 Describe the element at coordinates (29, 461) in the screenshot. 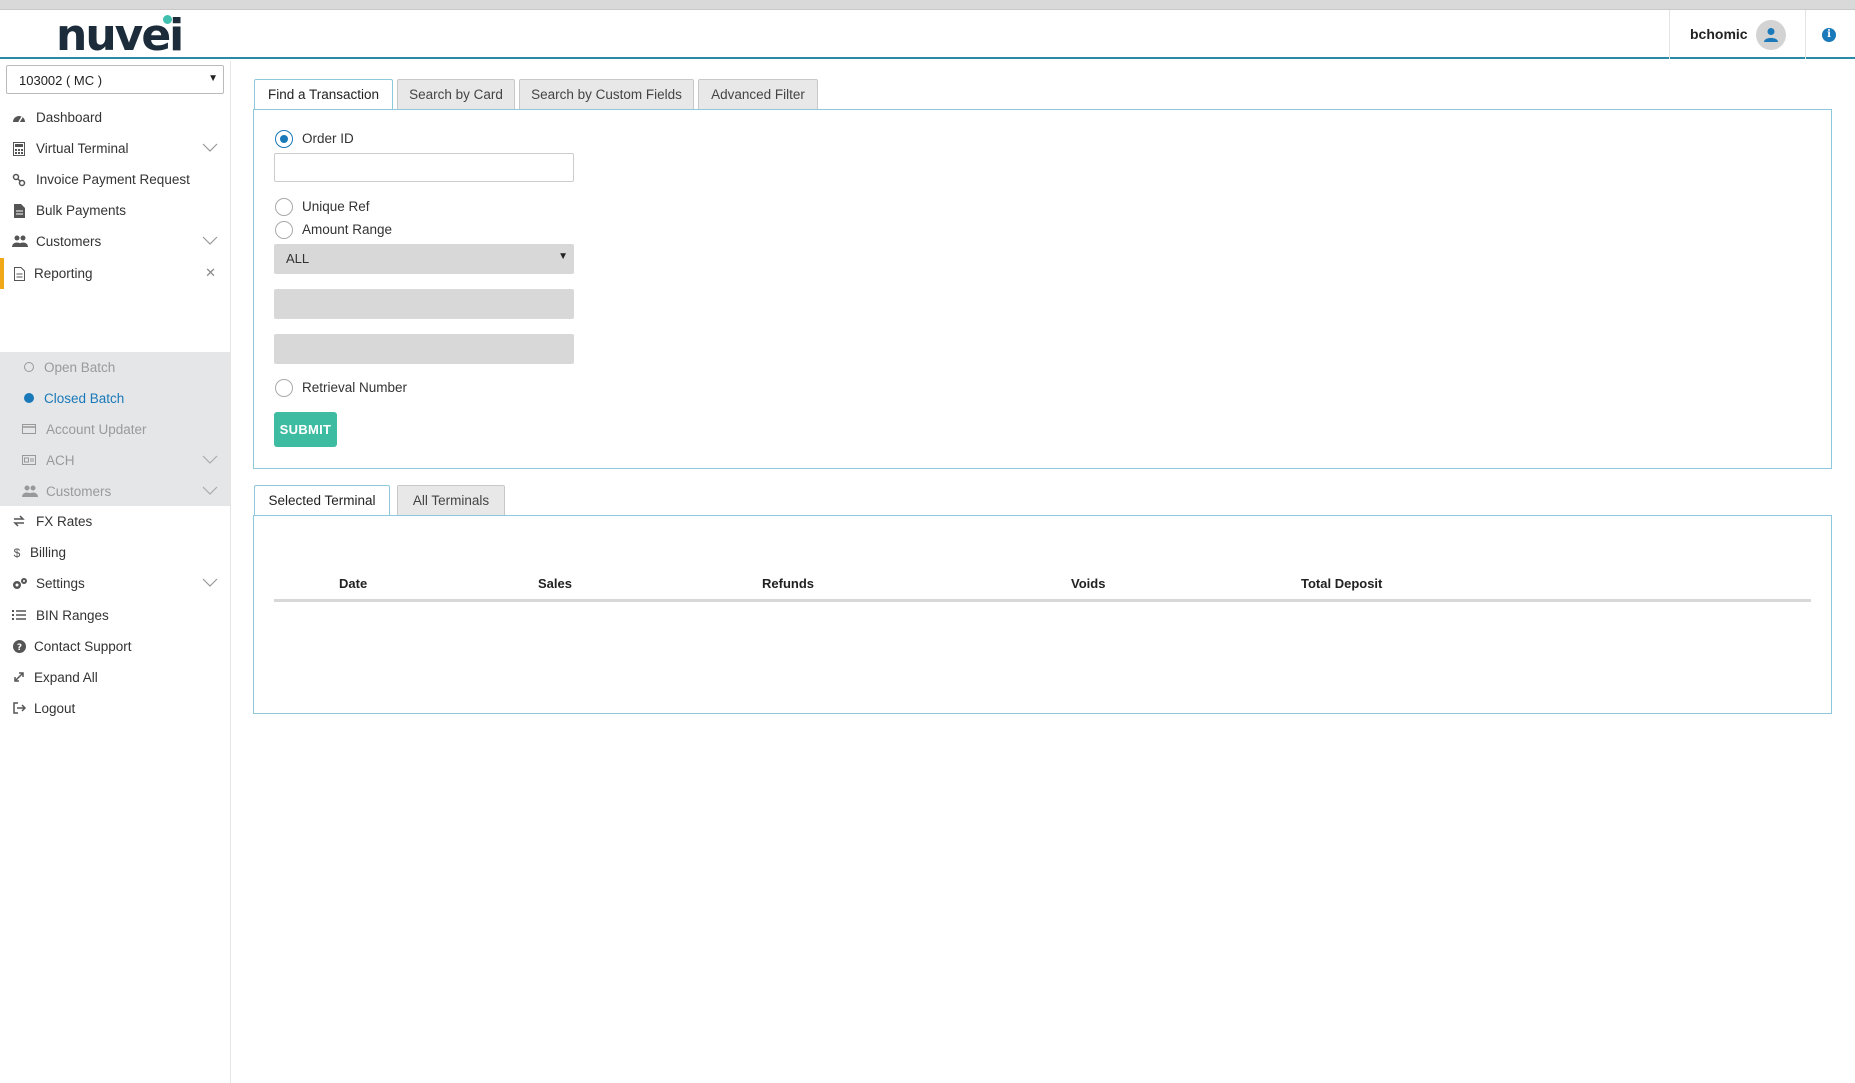

I see `bank-card-icon` at that location.